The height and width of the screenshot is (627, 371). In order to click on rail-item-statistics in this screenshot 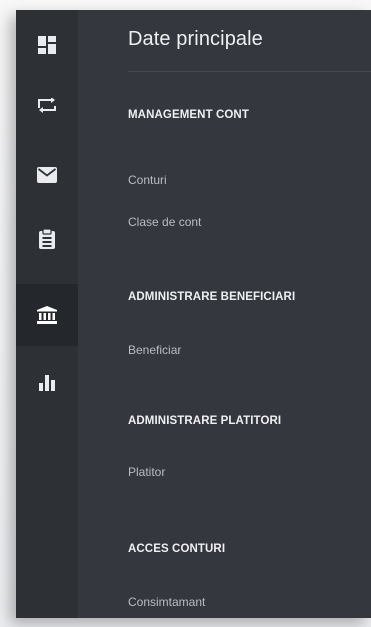, I will do `click(47, 383)`.